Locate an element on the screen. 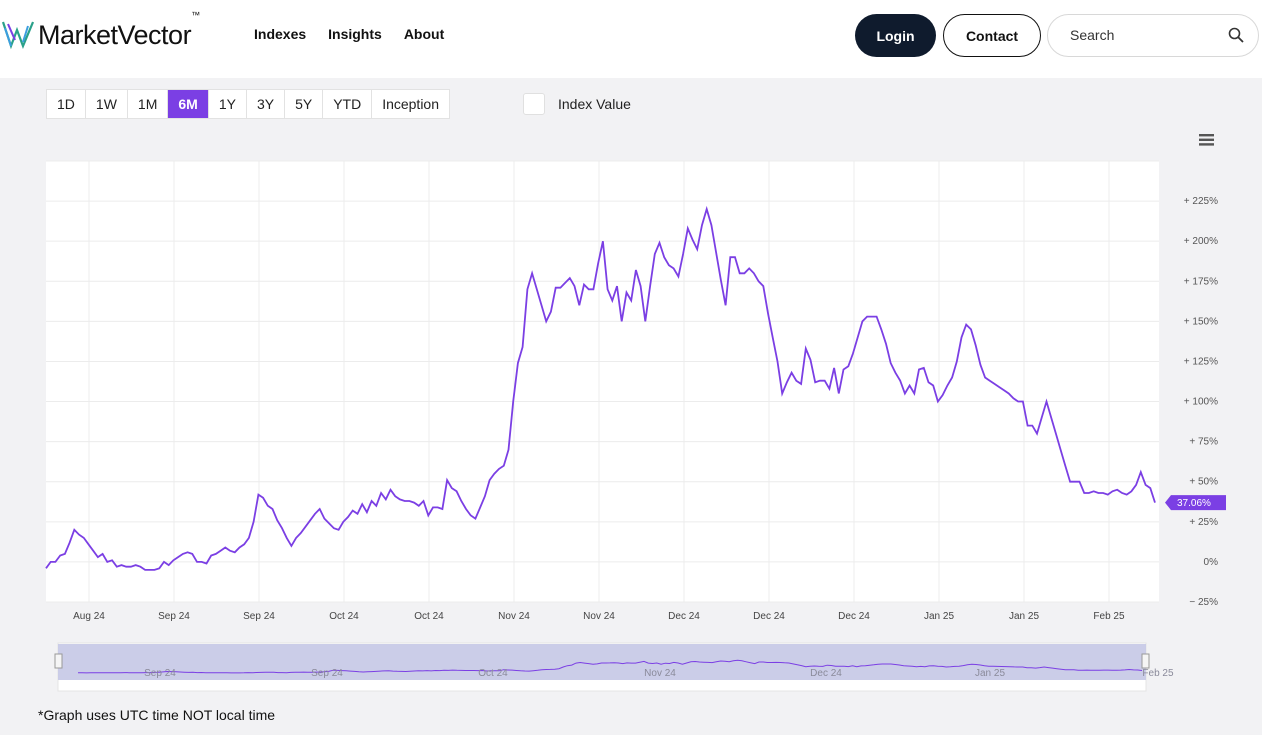 This screenshot has width=1262, height=735. y-tick-label: 0% is located at coordinates (1211, 562).